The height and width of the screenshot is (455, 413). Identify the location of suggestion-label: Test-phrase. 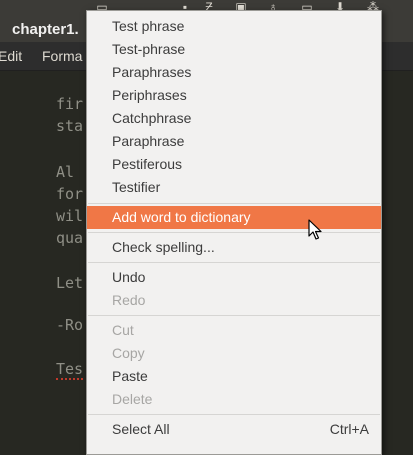
(149, 49).